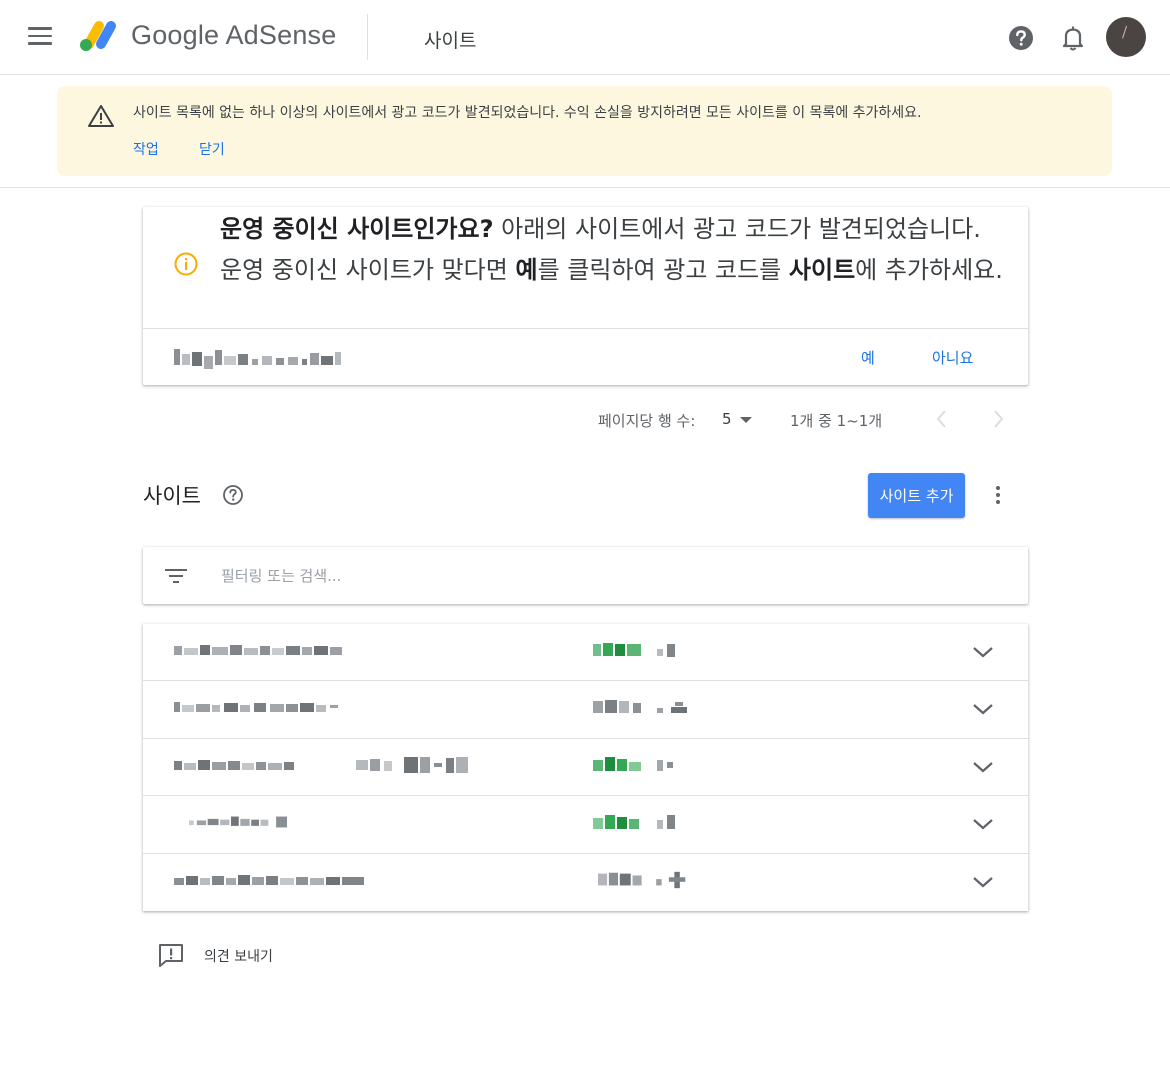 The image size is (1170, 1079). I want to click on redacted-site-domain, so click(257, 359).